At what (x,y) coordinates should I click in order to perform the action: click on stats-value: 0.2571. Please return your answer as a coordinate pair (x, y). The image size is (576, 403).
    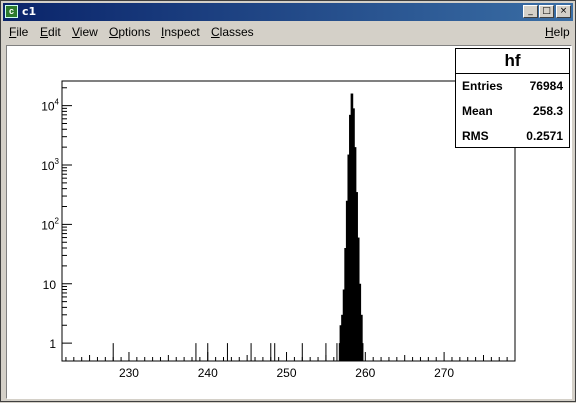
    Looking at the image, I should click on (544, 136).